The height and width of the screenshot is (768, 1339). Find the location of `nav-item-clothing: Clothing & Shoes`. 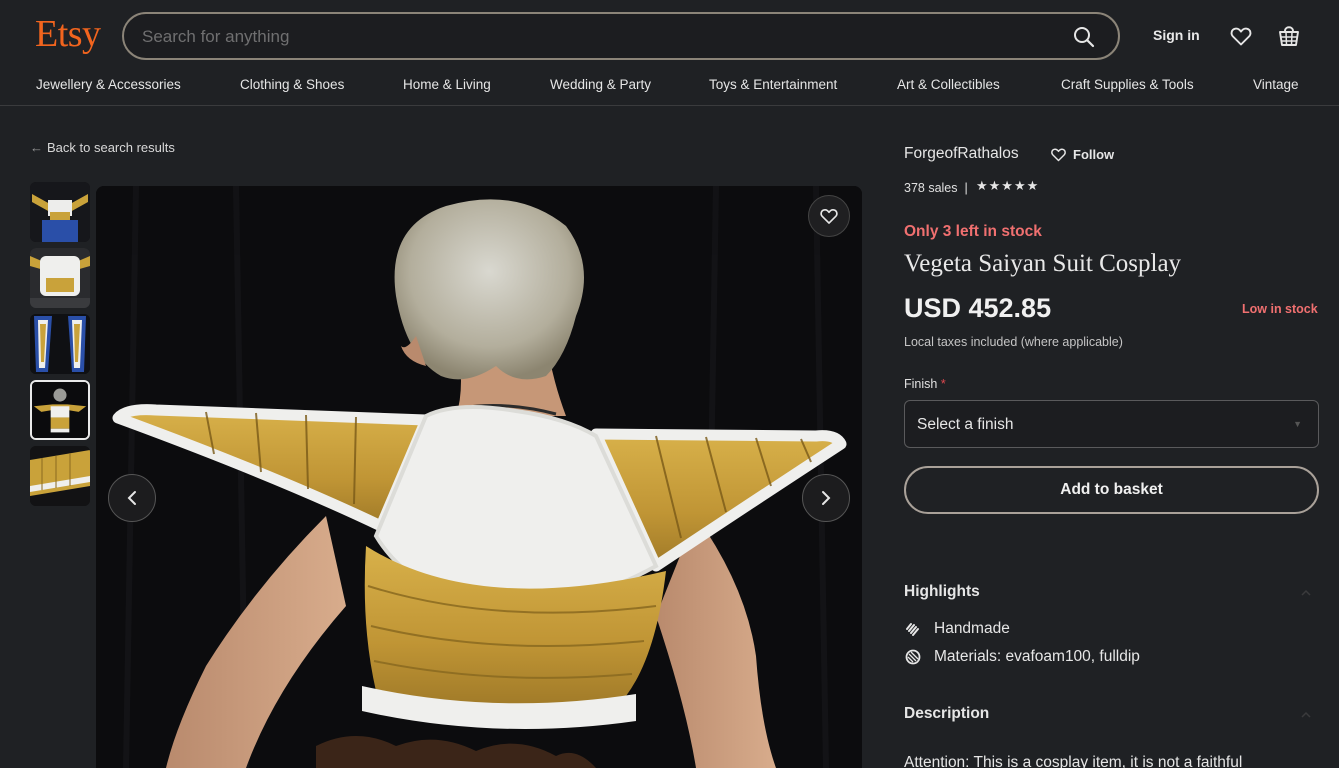

nav-item-clothing: Clothing & Shoes is located at coordinates (292, 84).